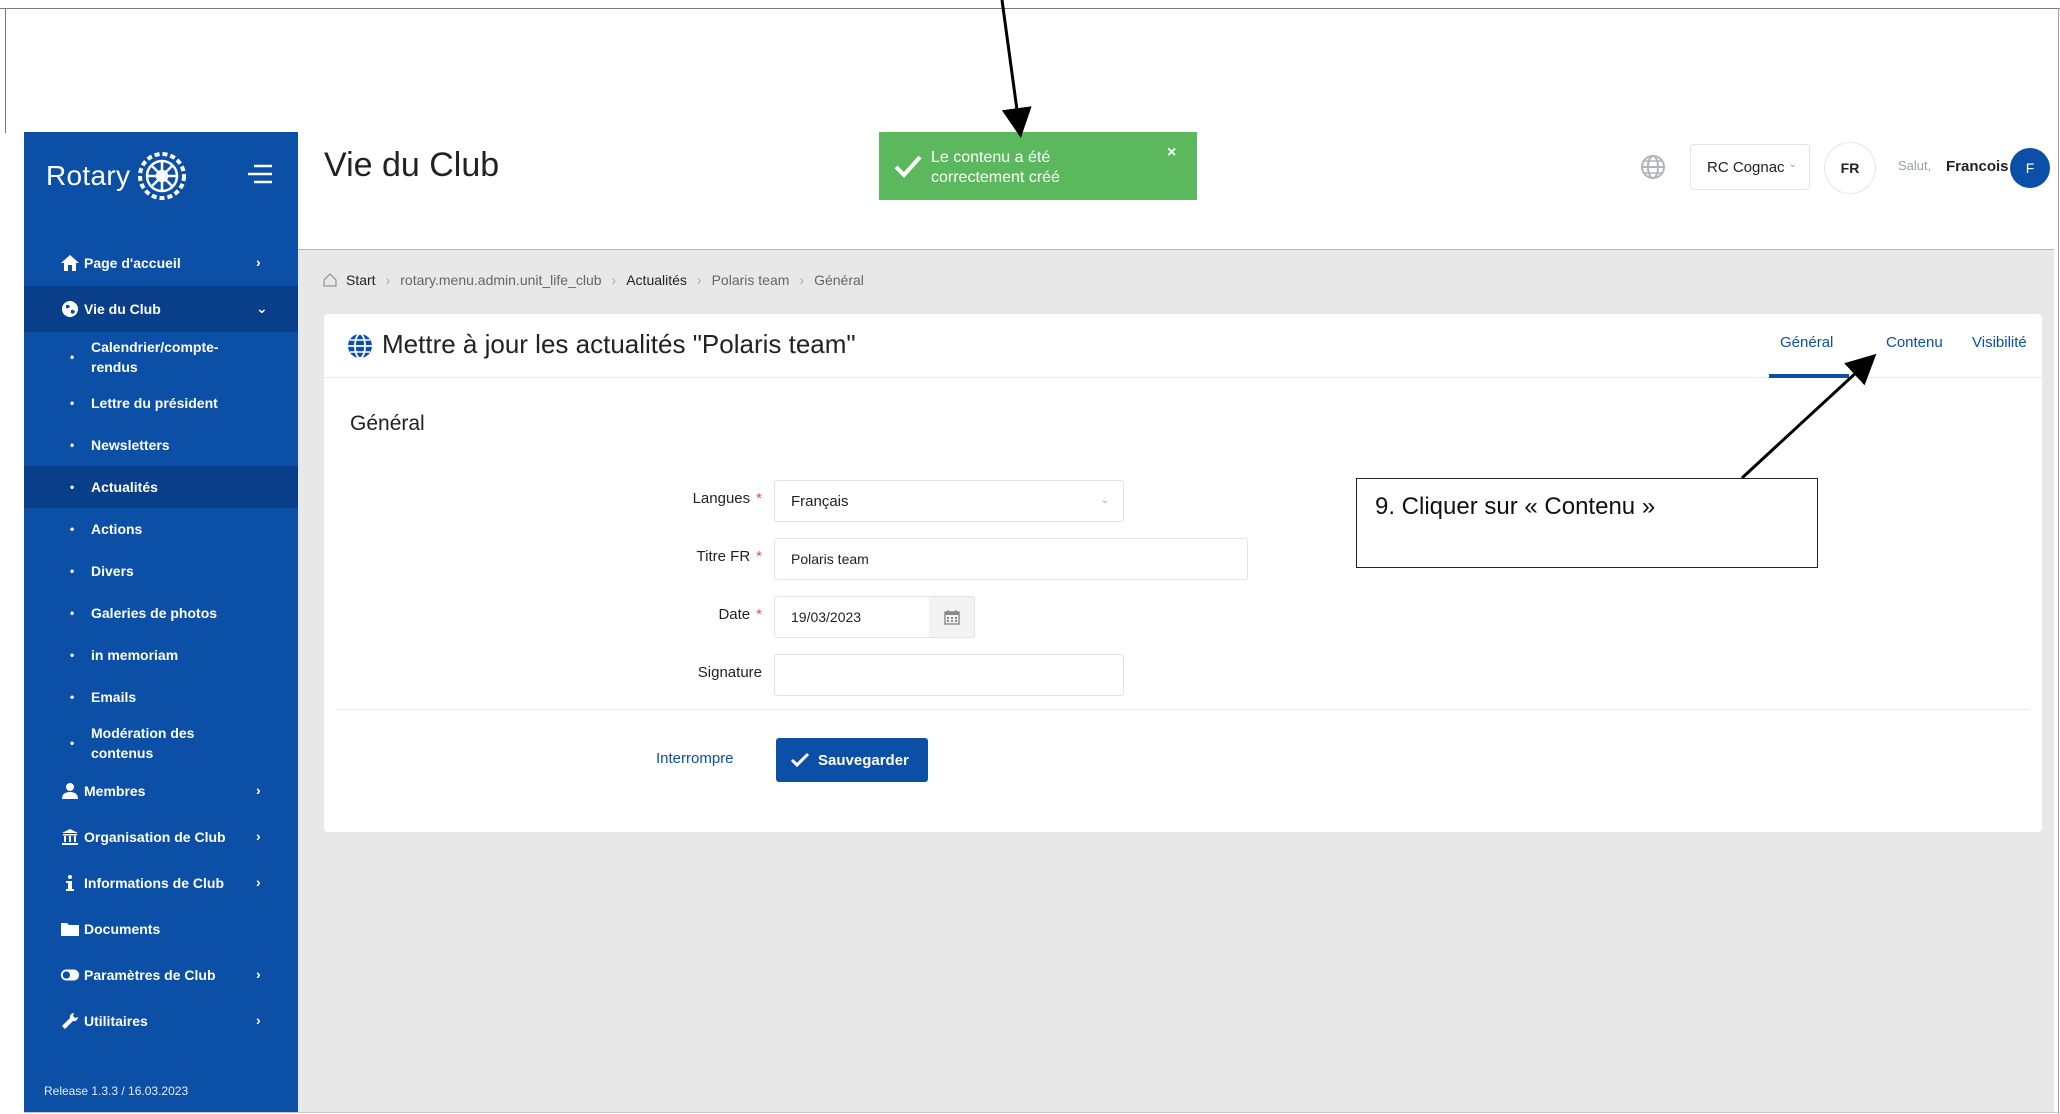 This screenshot has width=2060, height=1114. I want to click on rotary-logo: Rotary, so click(117, 176).